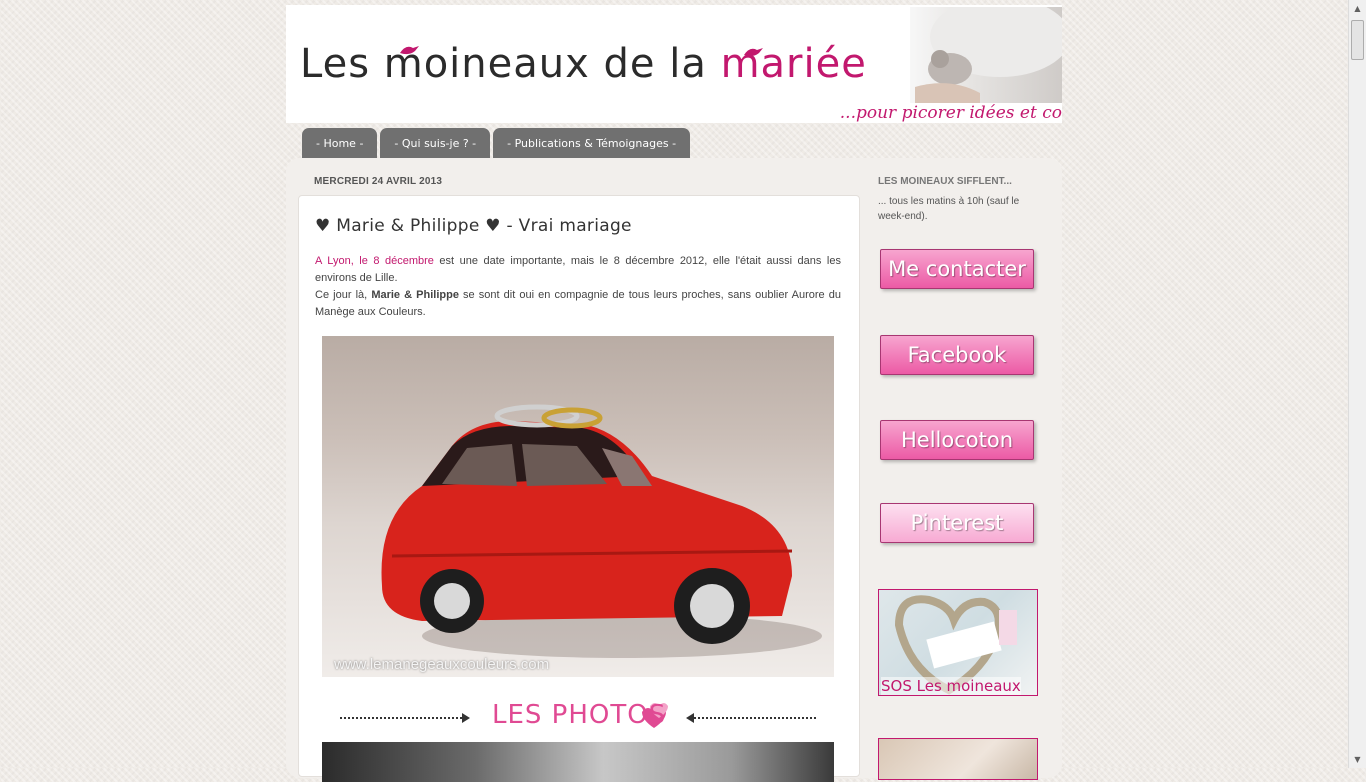 This screenshot has width=1366, height=782. Describe the element at coordinates (951, 686) in the screenshot. I see `sos-label: SOS Les moineaux` at that location.